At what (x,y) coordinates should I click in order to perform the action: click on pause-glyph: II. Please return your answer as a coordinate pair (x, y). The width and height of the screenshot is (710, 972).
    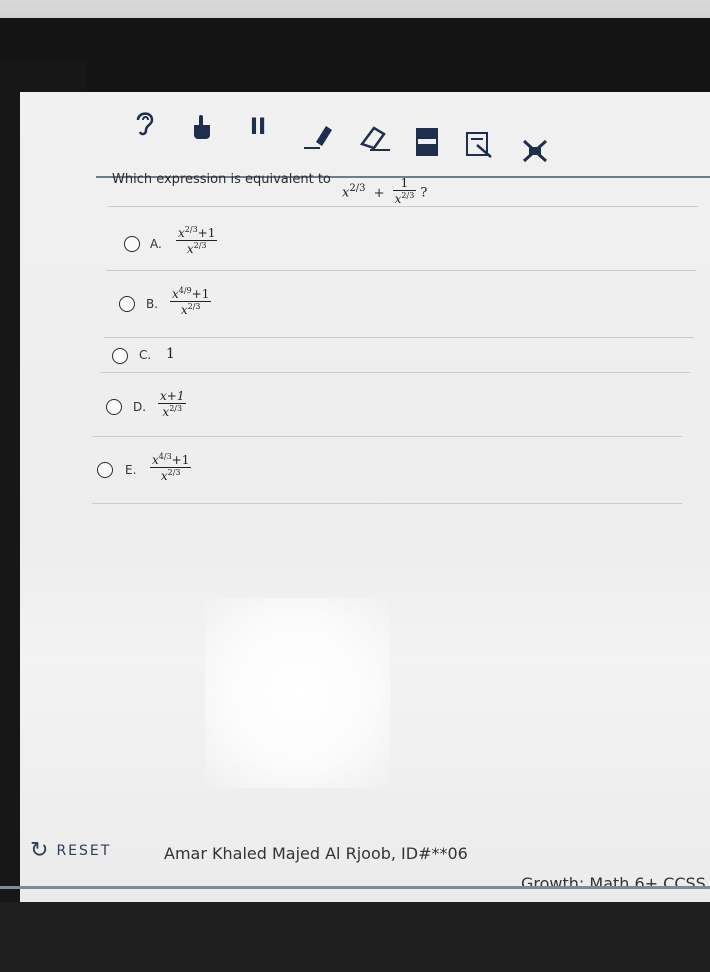
    Looking at the image, I should click on (258, 127).